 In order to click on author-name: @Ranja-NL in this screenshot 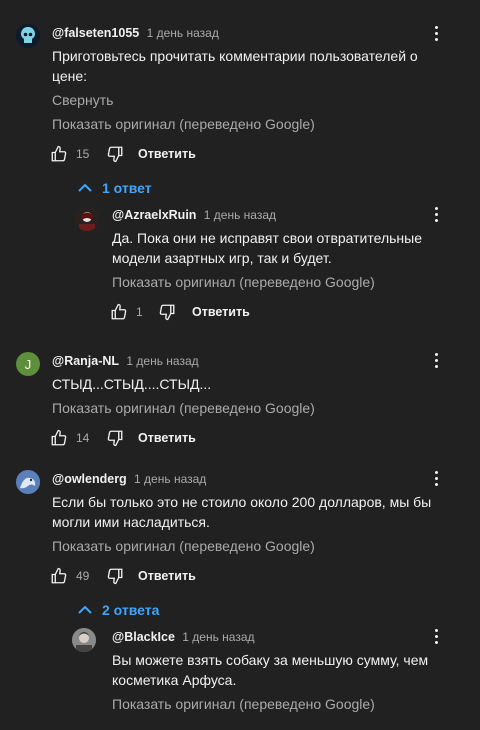, I will do `click(85, 361)`.